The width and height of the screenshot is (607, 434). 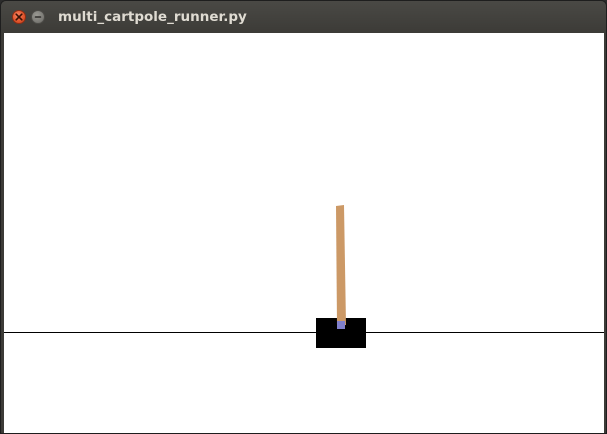 I want to click on minimize-icon, so click(x=38, y=17).